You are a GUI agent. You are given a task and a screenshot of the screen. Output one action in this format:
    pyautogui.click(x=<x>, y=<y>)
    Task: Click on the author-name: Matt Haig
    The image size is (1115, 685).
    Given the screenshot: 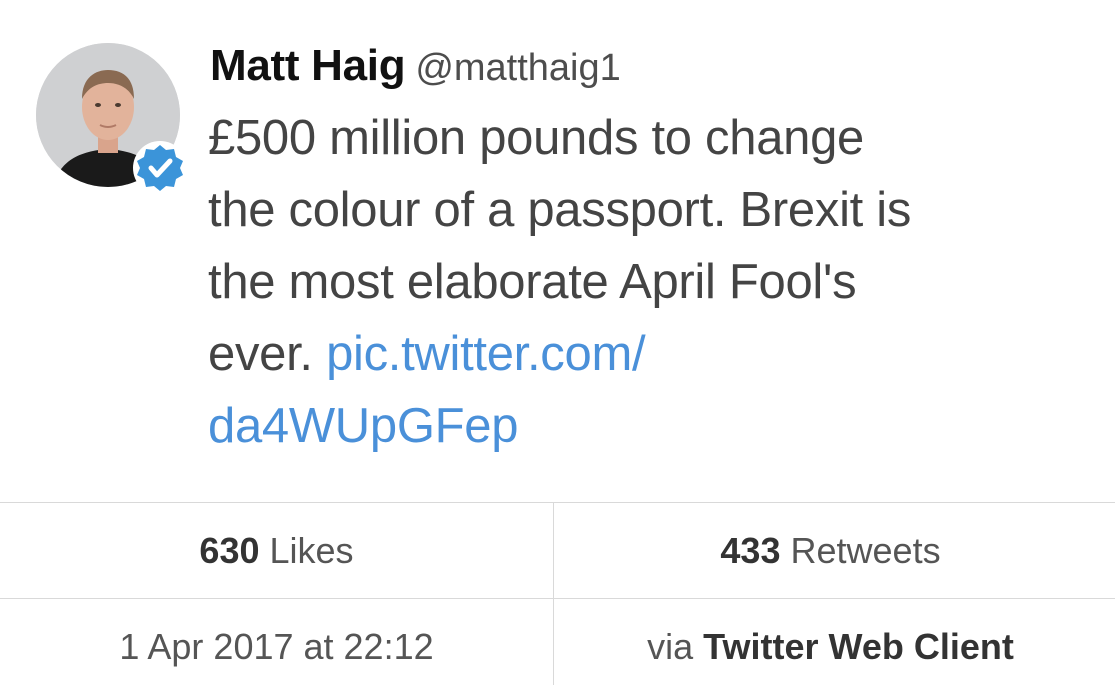 What is the action you would take?
    pyautogui.click(x=308, y=65)
    